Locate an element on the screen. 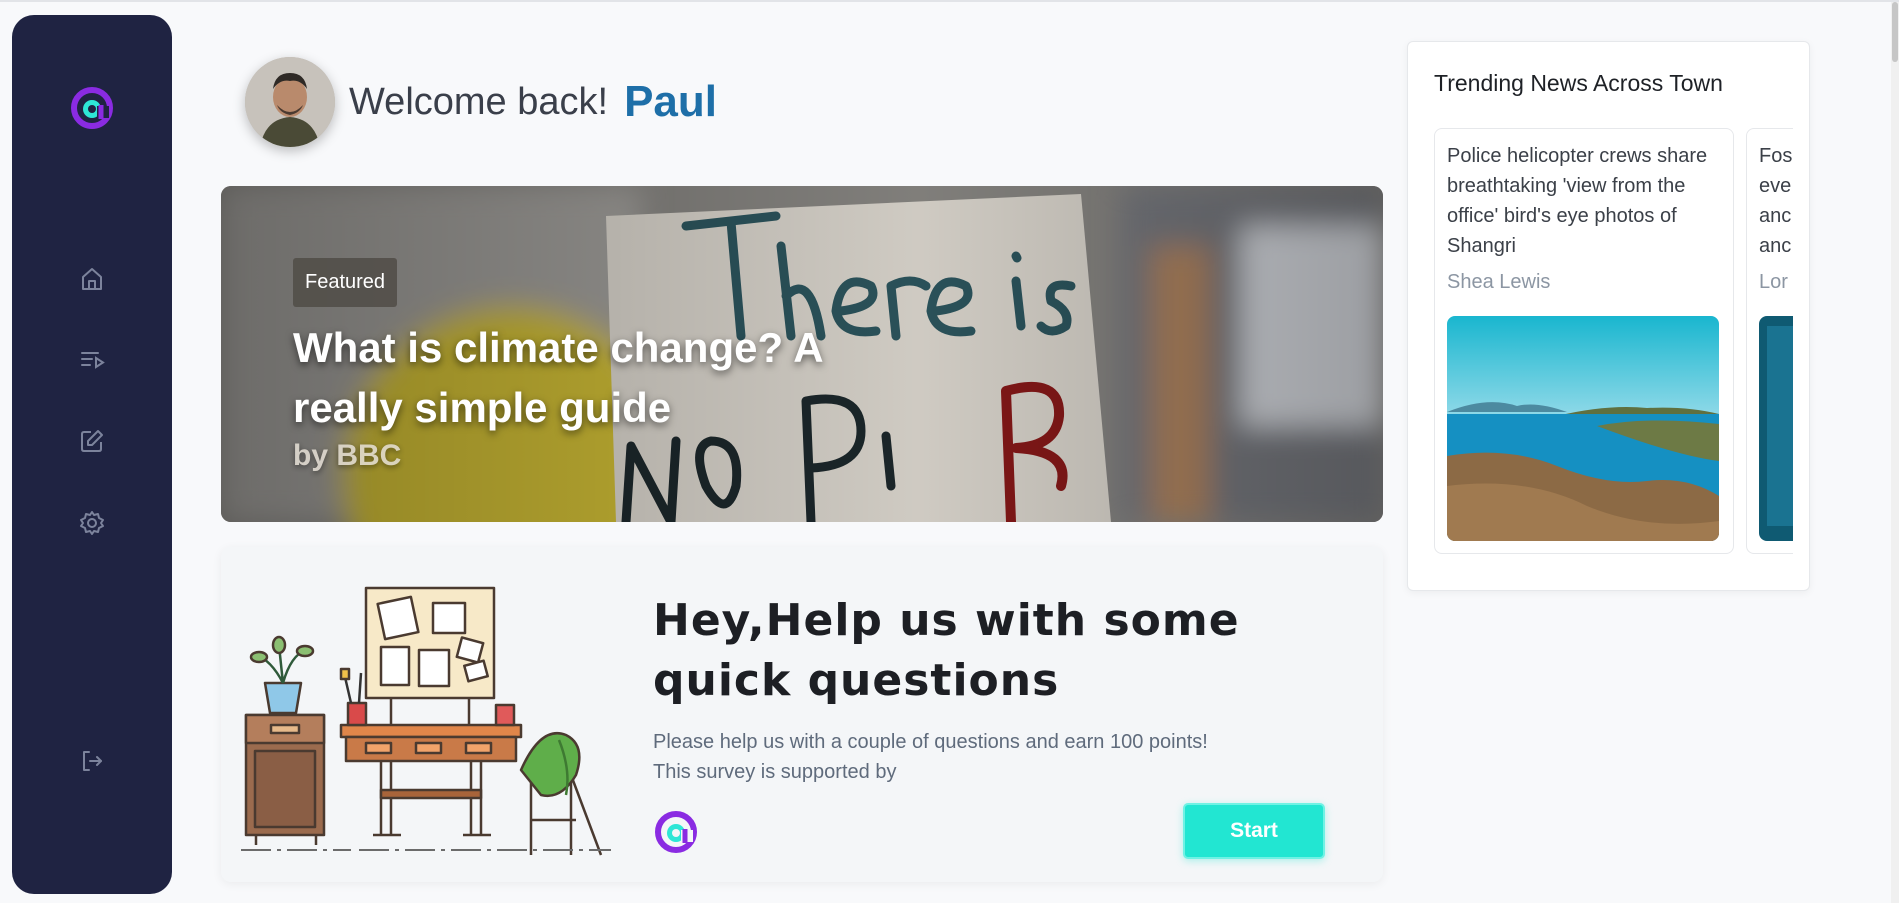  survey-title: Hey,Help us with some quick questions is located at coordinates (946, 650).